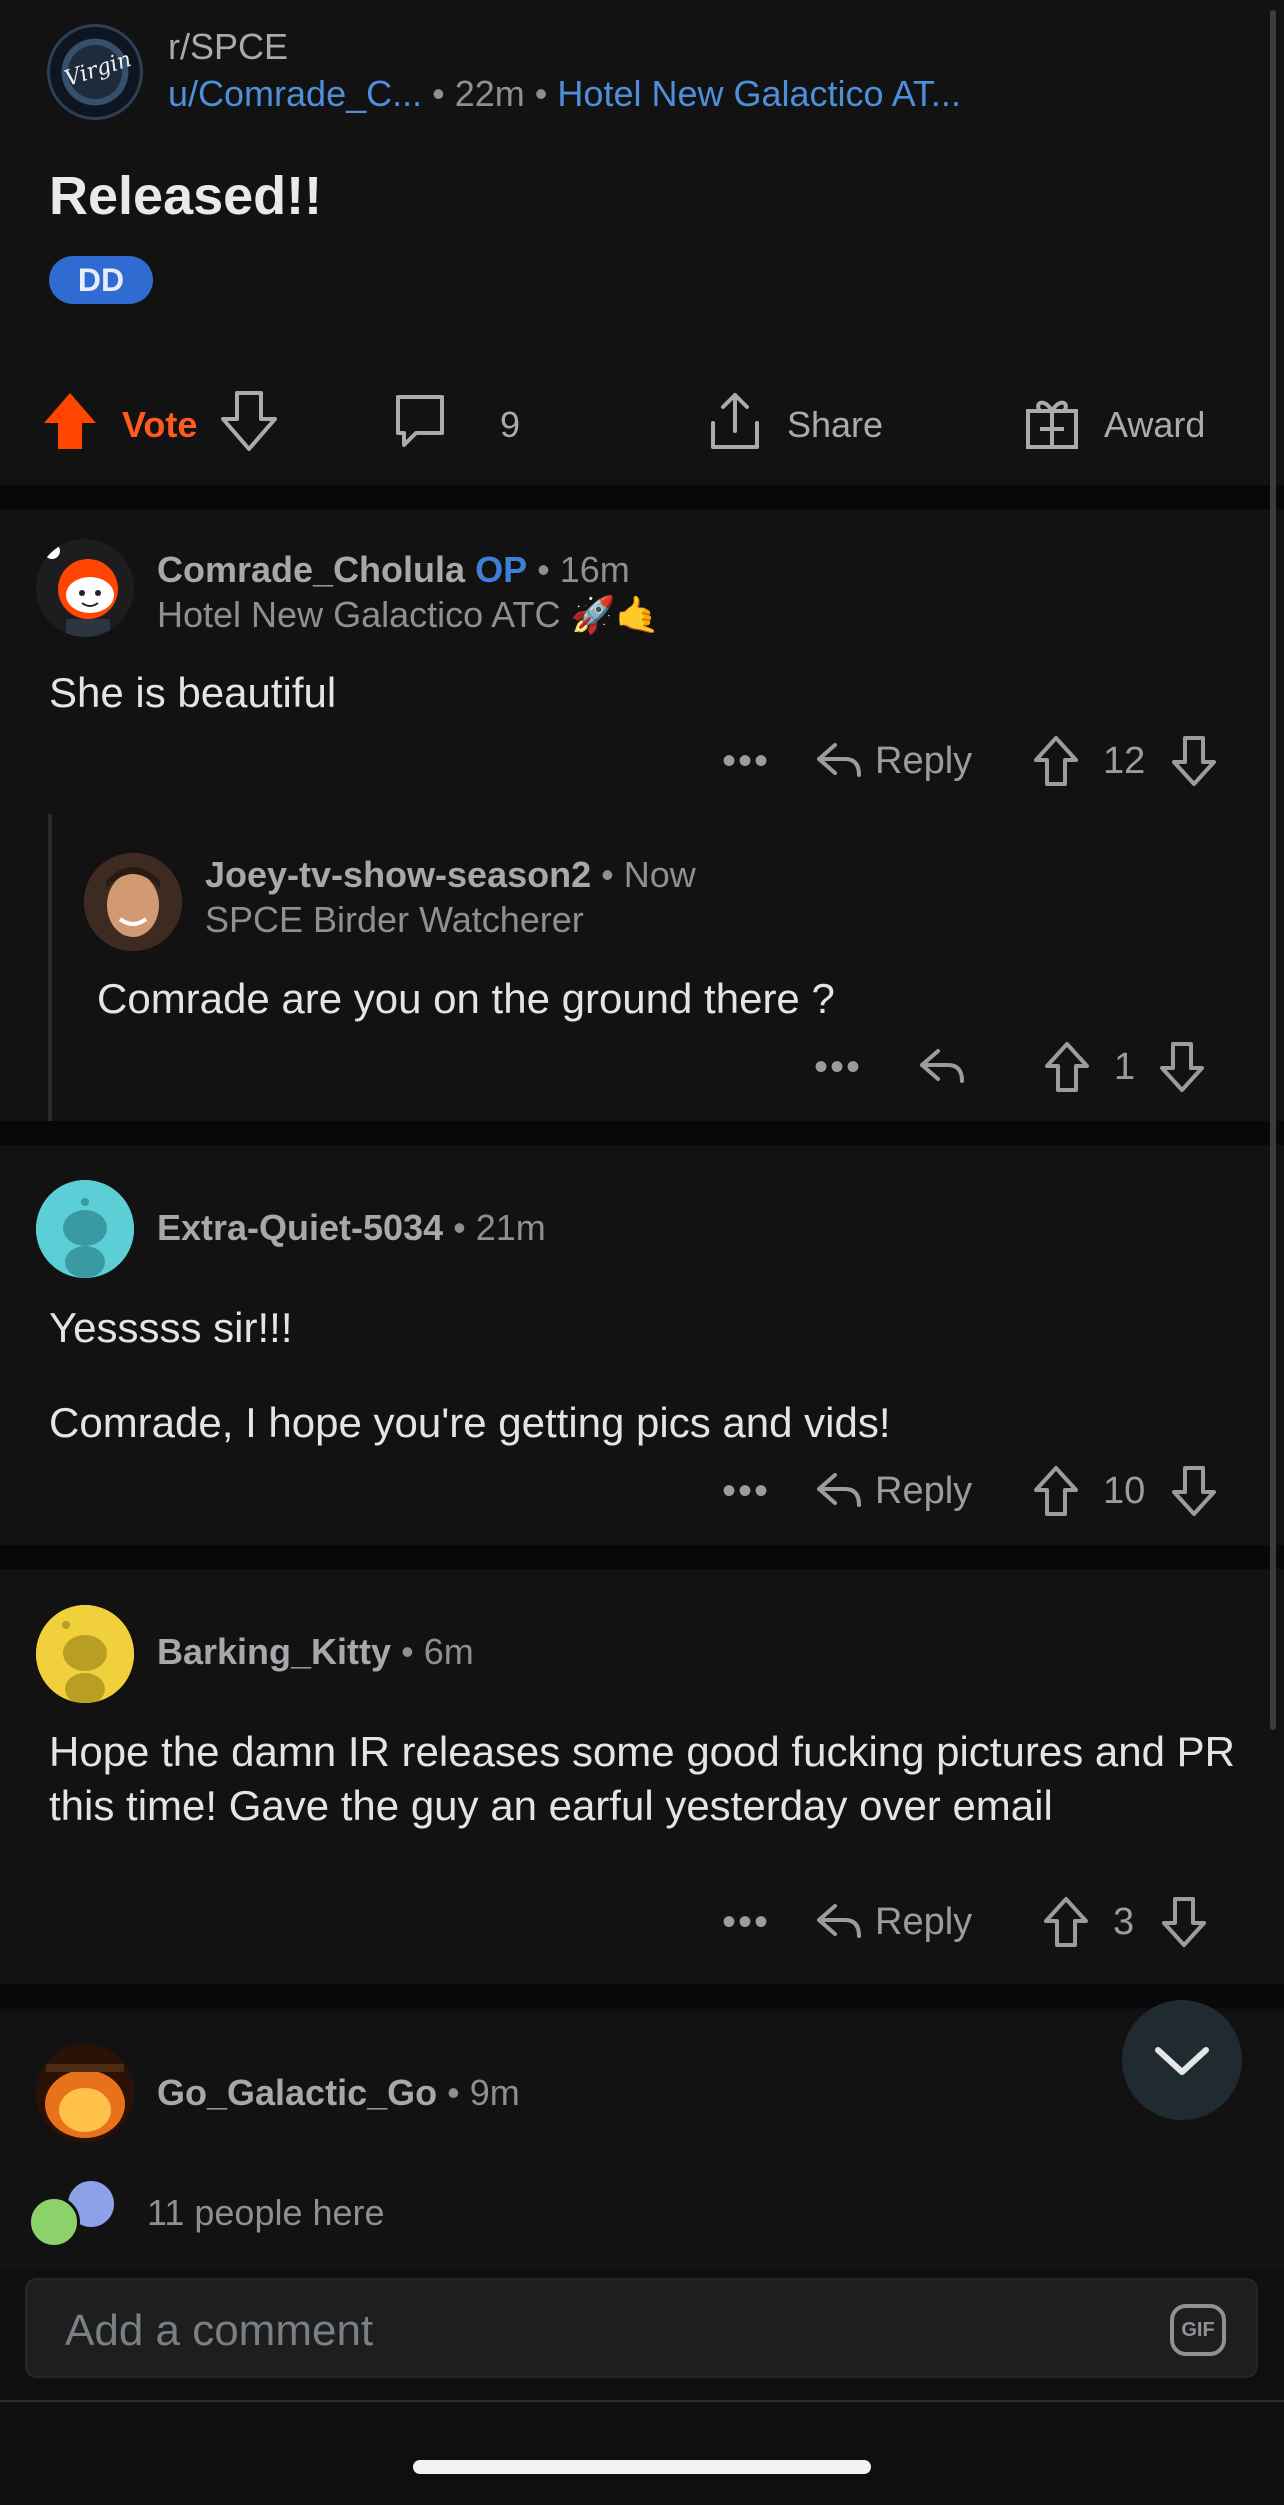 Image resolution: width=1284 pixels, height=2505 pixels. Describe the element at coordinates (228, 47) in the screenshot. I see `subreddit-name: r/SPCE` at that location.